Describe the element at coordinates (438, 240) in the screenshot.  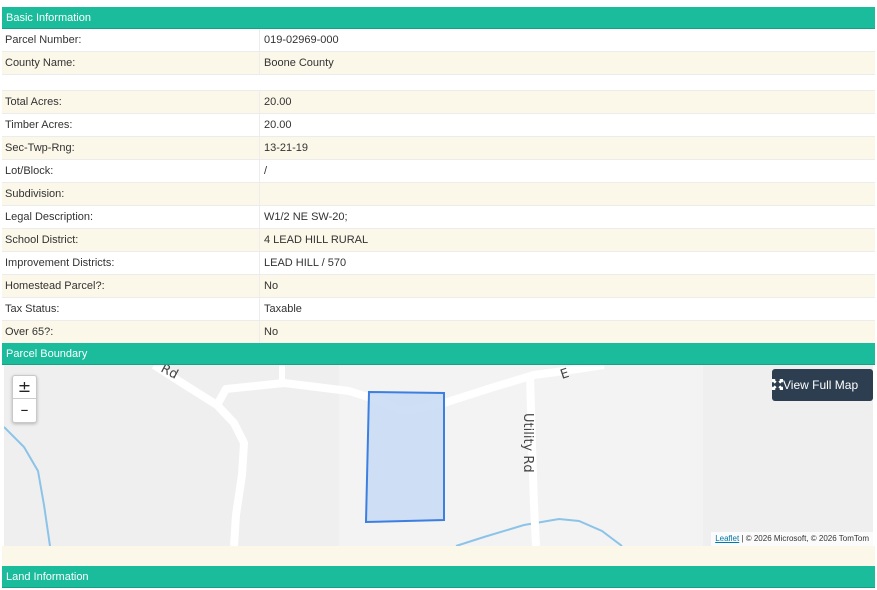
I see `table-row: School District: 4 LEAD HILL RURAL` at that location.